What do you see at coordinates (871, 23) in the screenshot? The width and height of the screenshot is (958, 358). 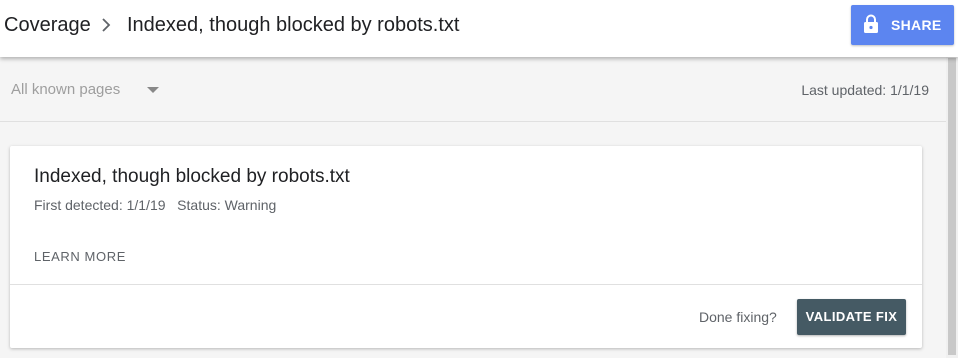 I see `lock-icon` at bounding box center [871, 23].